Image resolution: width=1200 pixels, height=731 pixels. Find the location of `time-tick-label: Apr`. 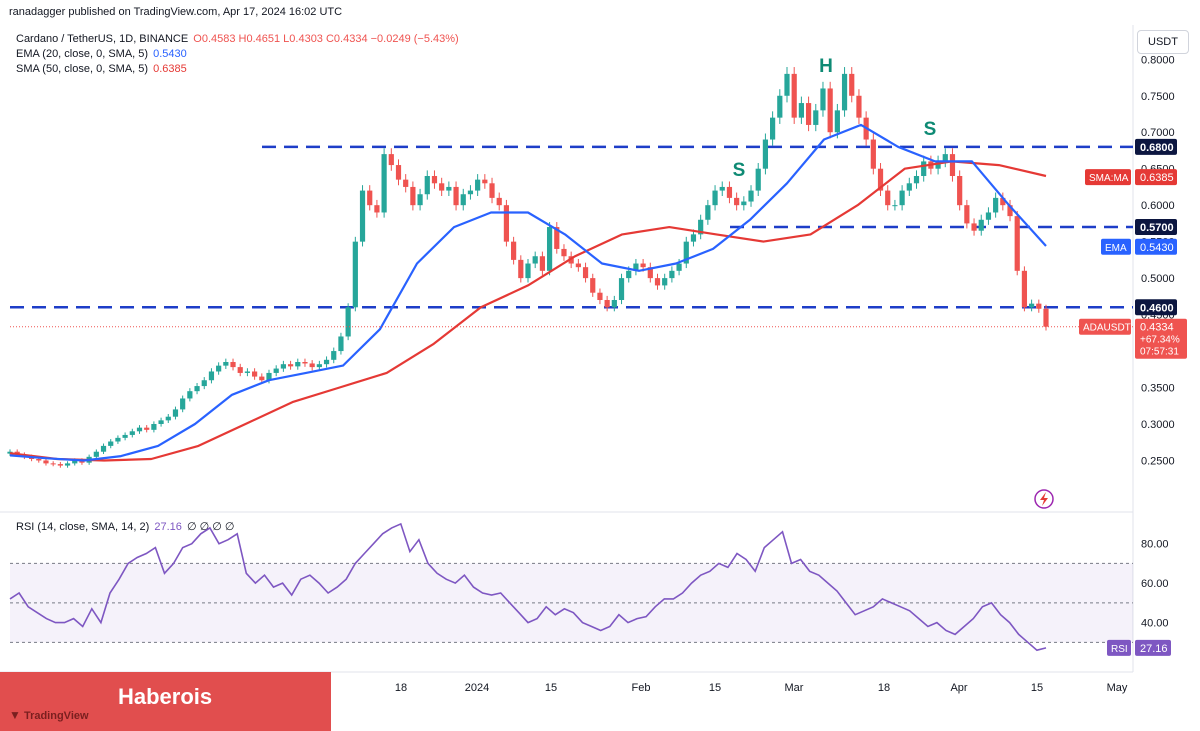

time-tick-label: Apr is located at coordinates (958, 688).